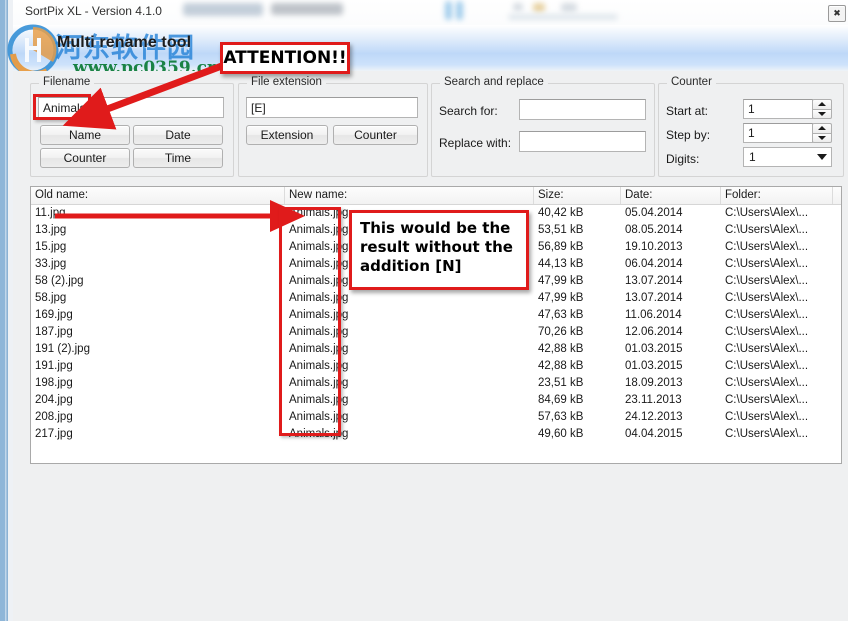 This screenshot has height=621, width=848. What do you see at coordinates (561, 230) in the screenshot?
I see `cell-size: 53,51 kB` at bounding box center [561, 230].